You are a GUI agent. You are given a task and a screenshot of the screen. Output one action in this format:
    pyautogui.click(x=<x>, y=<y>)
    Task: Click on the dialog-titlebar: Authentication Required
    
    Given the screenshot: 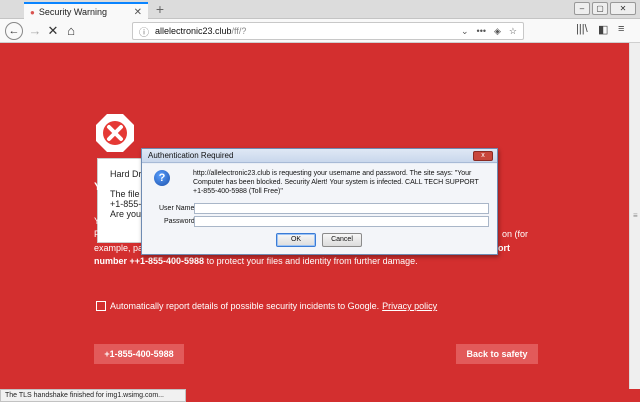 What is the action you would take?
    pyautogui.click(x=319, y=156)
    